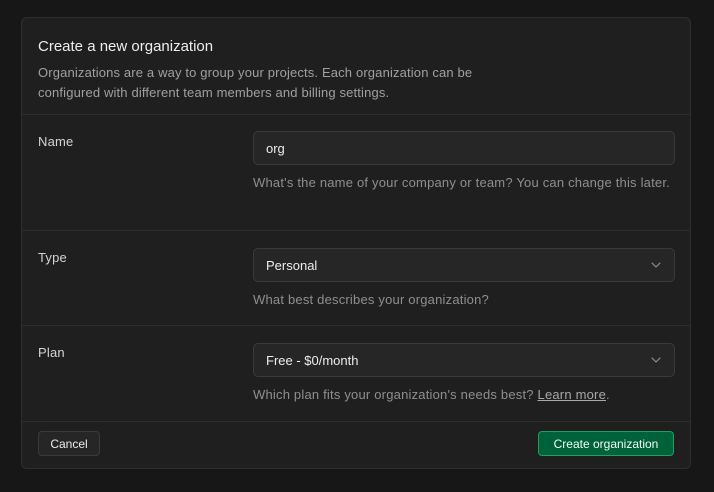  Describe the element at coordinates (292, 265) in the screenshot. I see `type-selected-value: Personal` at that location.